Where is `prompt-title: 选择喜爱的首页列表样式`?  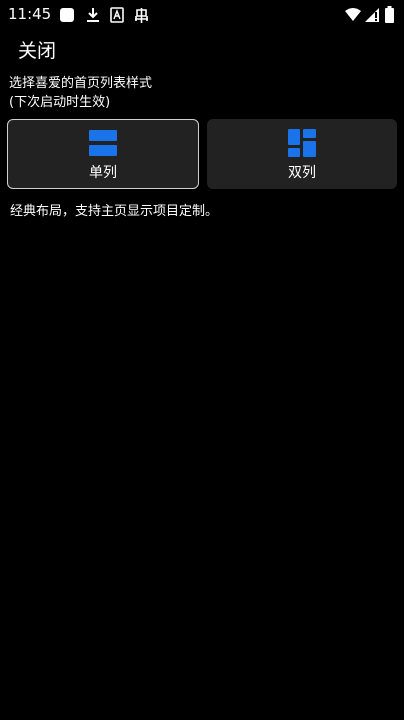
prompt-title: 选择喜爱的首页列表样式 is located at coordinates (81, 83).